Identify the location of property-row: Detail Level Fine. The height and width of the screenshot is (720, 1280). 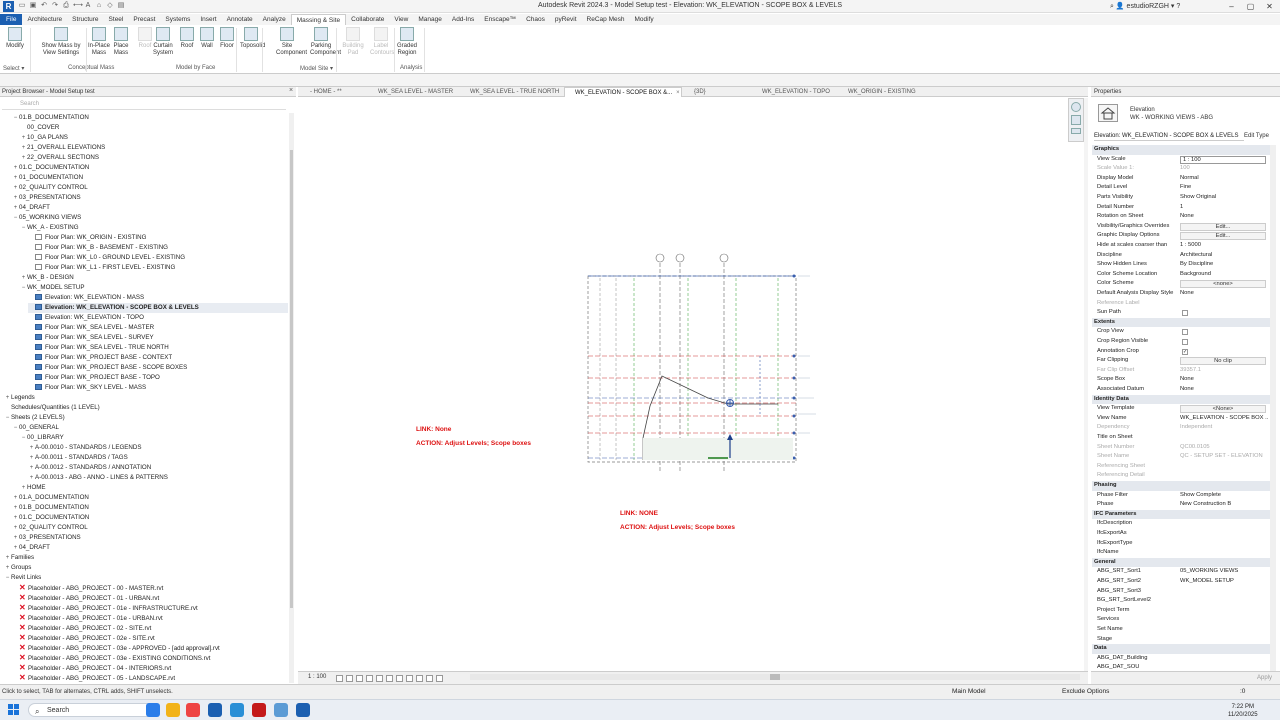
(1181, 188).